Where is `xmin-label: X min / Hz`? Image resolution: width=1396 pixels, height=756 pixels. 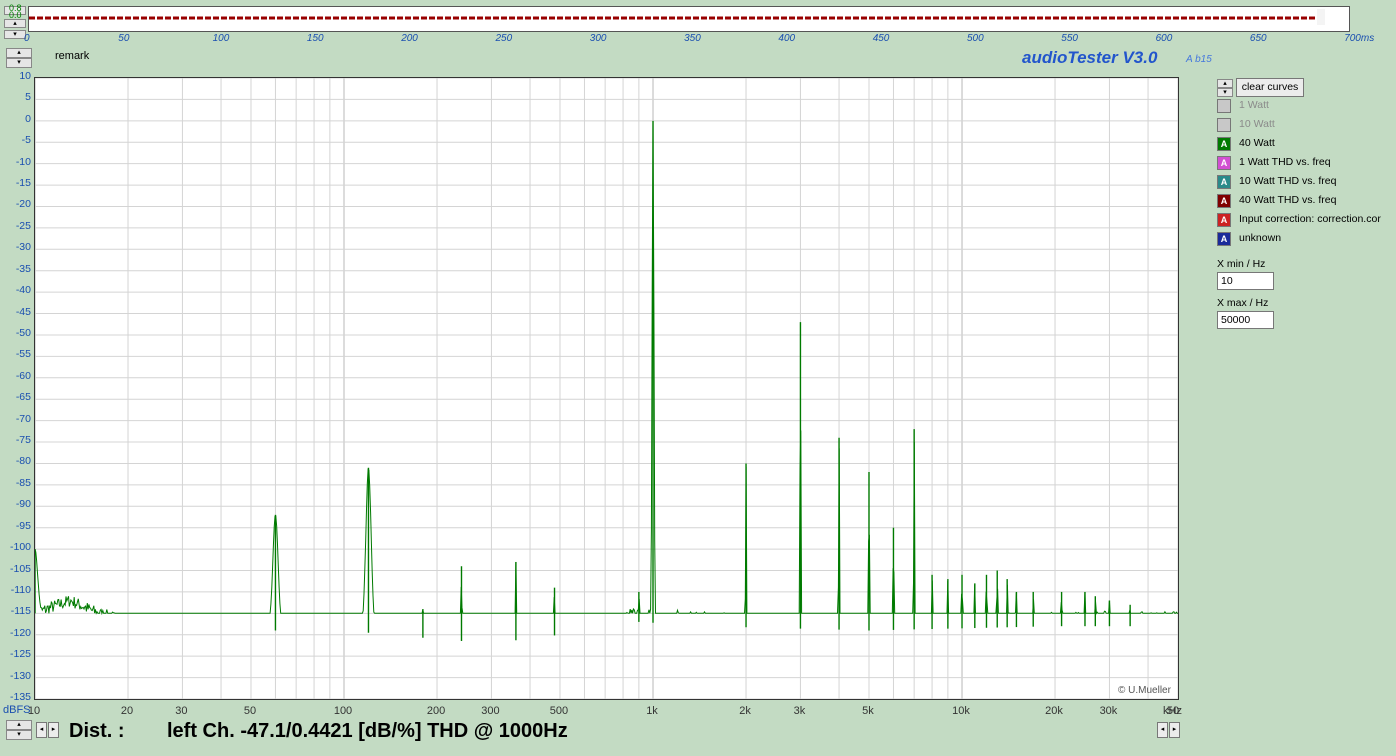 xmin-label: X min / Hz is located at coordinates (1241, 264).